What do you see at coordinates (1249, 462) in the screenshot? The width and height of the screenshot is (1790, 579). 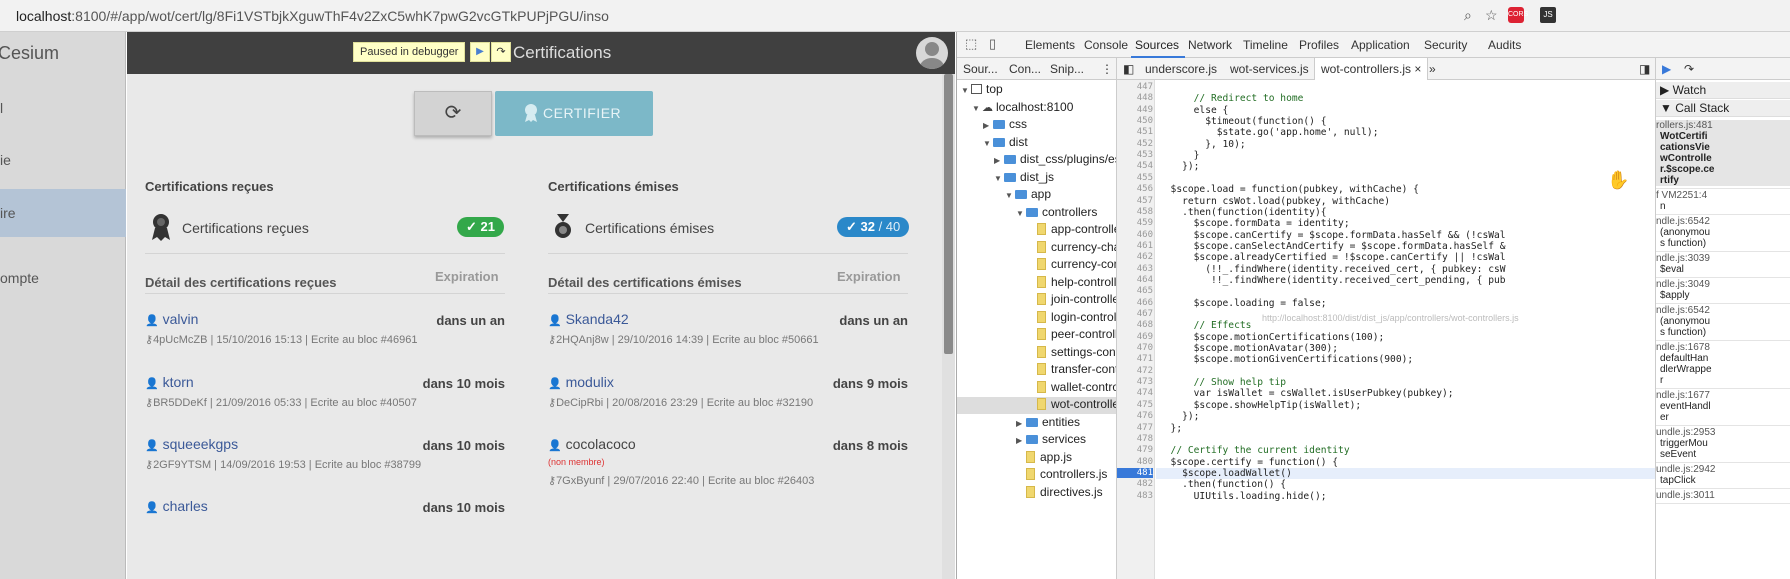 I see `code-line: $scope.certify = function() {` at bounding box center [1249, 462].